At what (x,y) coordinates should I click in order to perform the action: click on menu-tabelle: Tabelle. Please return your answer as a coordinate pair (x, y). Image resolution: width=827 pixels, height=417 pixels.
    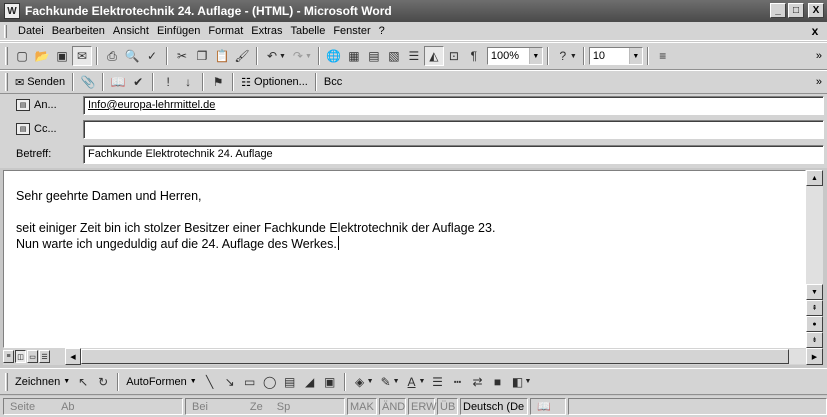
    Looking at the image, I should click on (307, 31).